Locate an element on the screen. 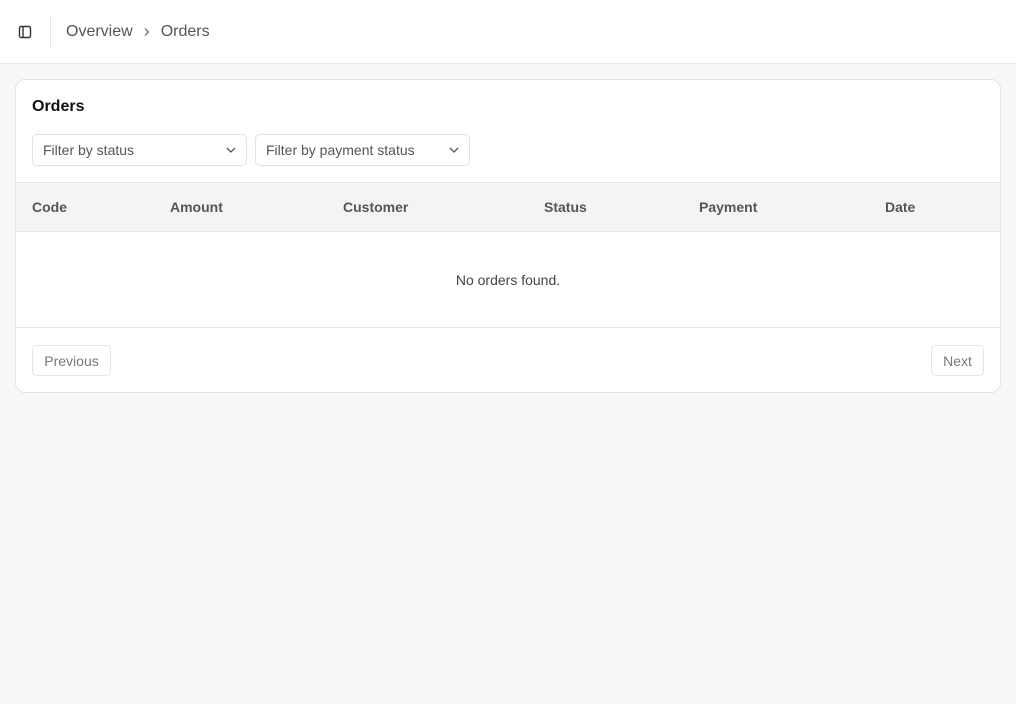 This screenshot has width=1016, height=704. payment-filter-select: Filter by payment status is located at coordinates (362, 150).